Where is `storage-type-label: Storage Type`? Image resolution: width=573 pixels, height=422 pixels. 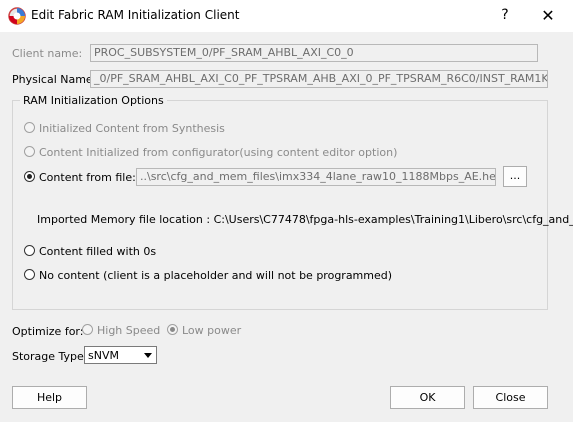
storage-type-label: Storage Type is located at coordinates (48, 356).